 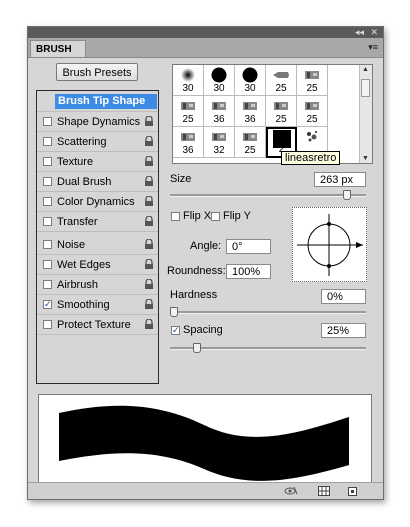 I want to click on panel-menu-icon: ▾≡, so click(x=373, y=47).